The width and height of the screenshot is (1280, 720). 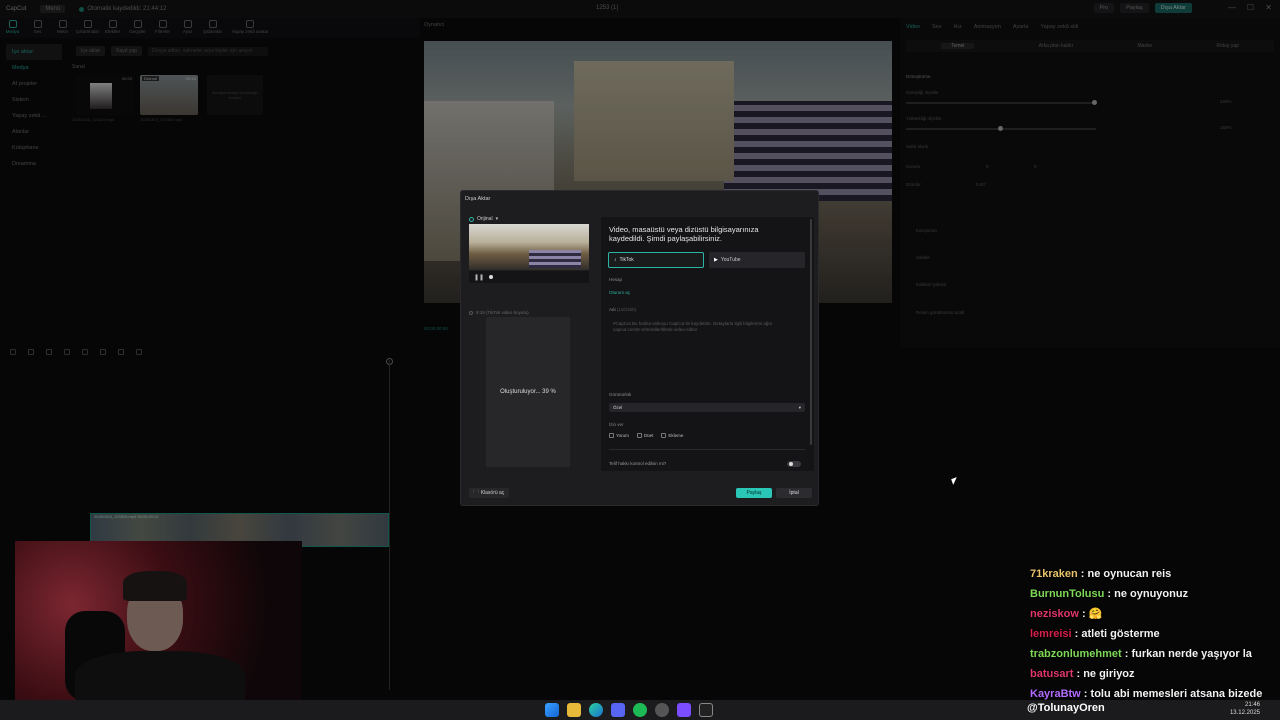 What do you see at coordinates (620, 394) in the screenshot?
I see `visibility-label: Görünürlük` at bounding box center [620, 394].